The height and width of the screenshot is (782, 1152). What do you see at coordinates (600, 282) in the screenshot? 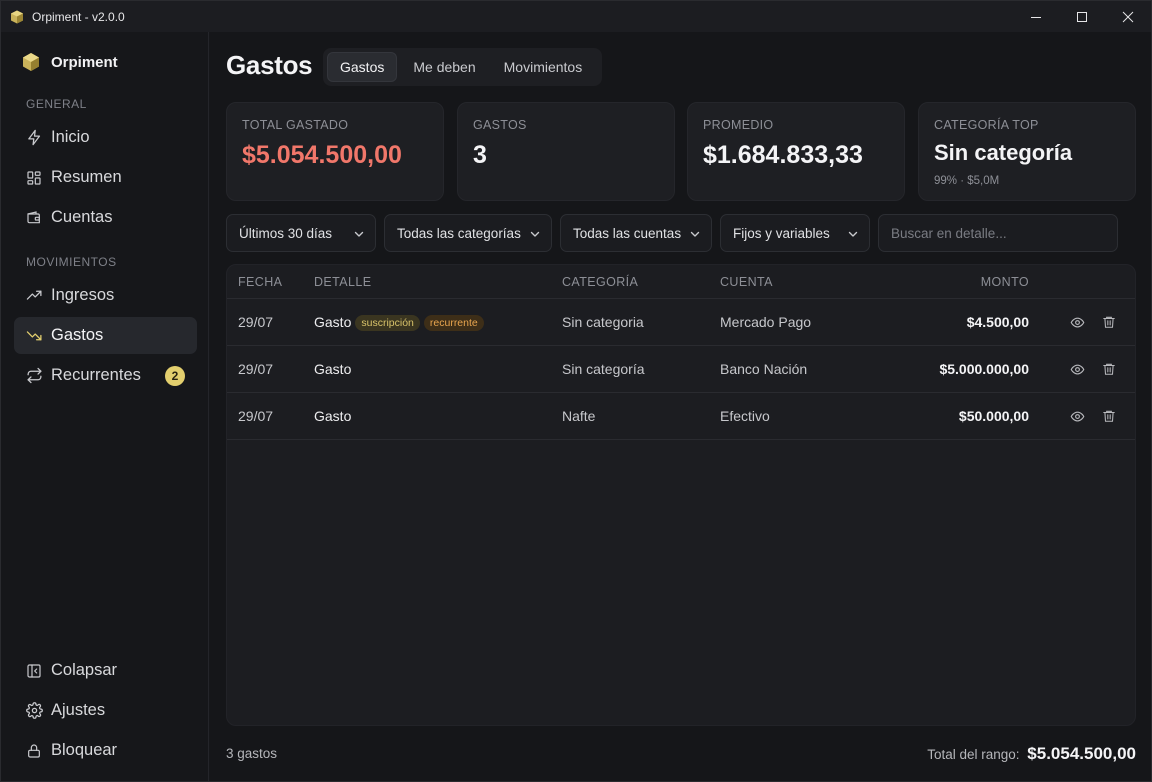
I see `column-header-categoria: CATEGORÍA` at bounding box center [600, 282].